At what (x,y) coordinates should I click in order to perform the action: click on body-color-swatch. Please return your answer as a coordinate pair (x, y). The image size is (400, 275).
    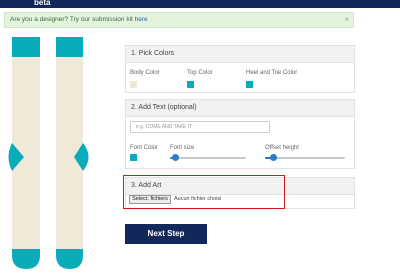
    Looking at the image, I should click on (133, 84).